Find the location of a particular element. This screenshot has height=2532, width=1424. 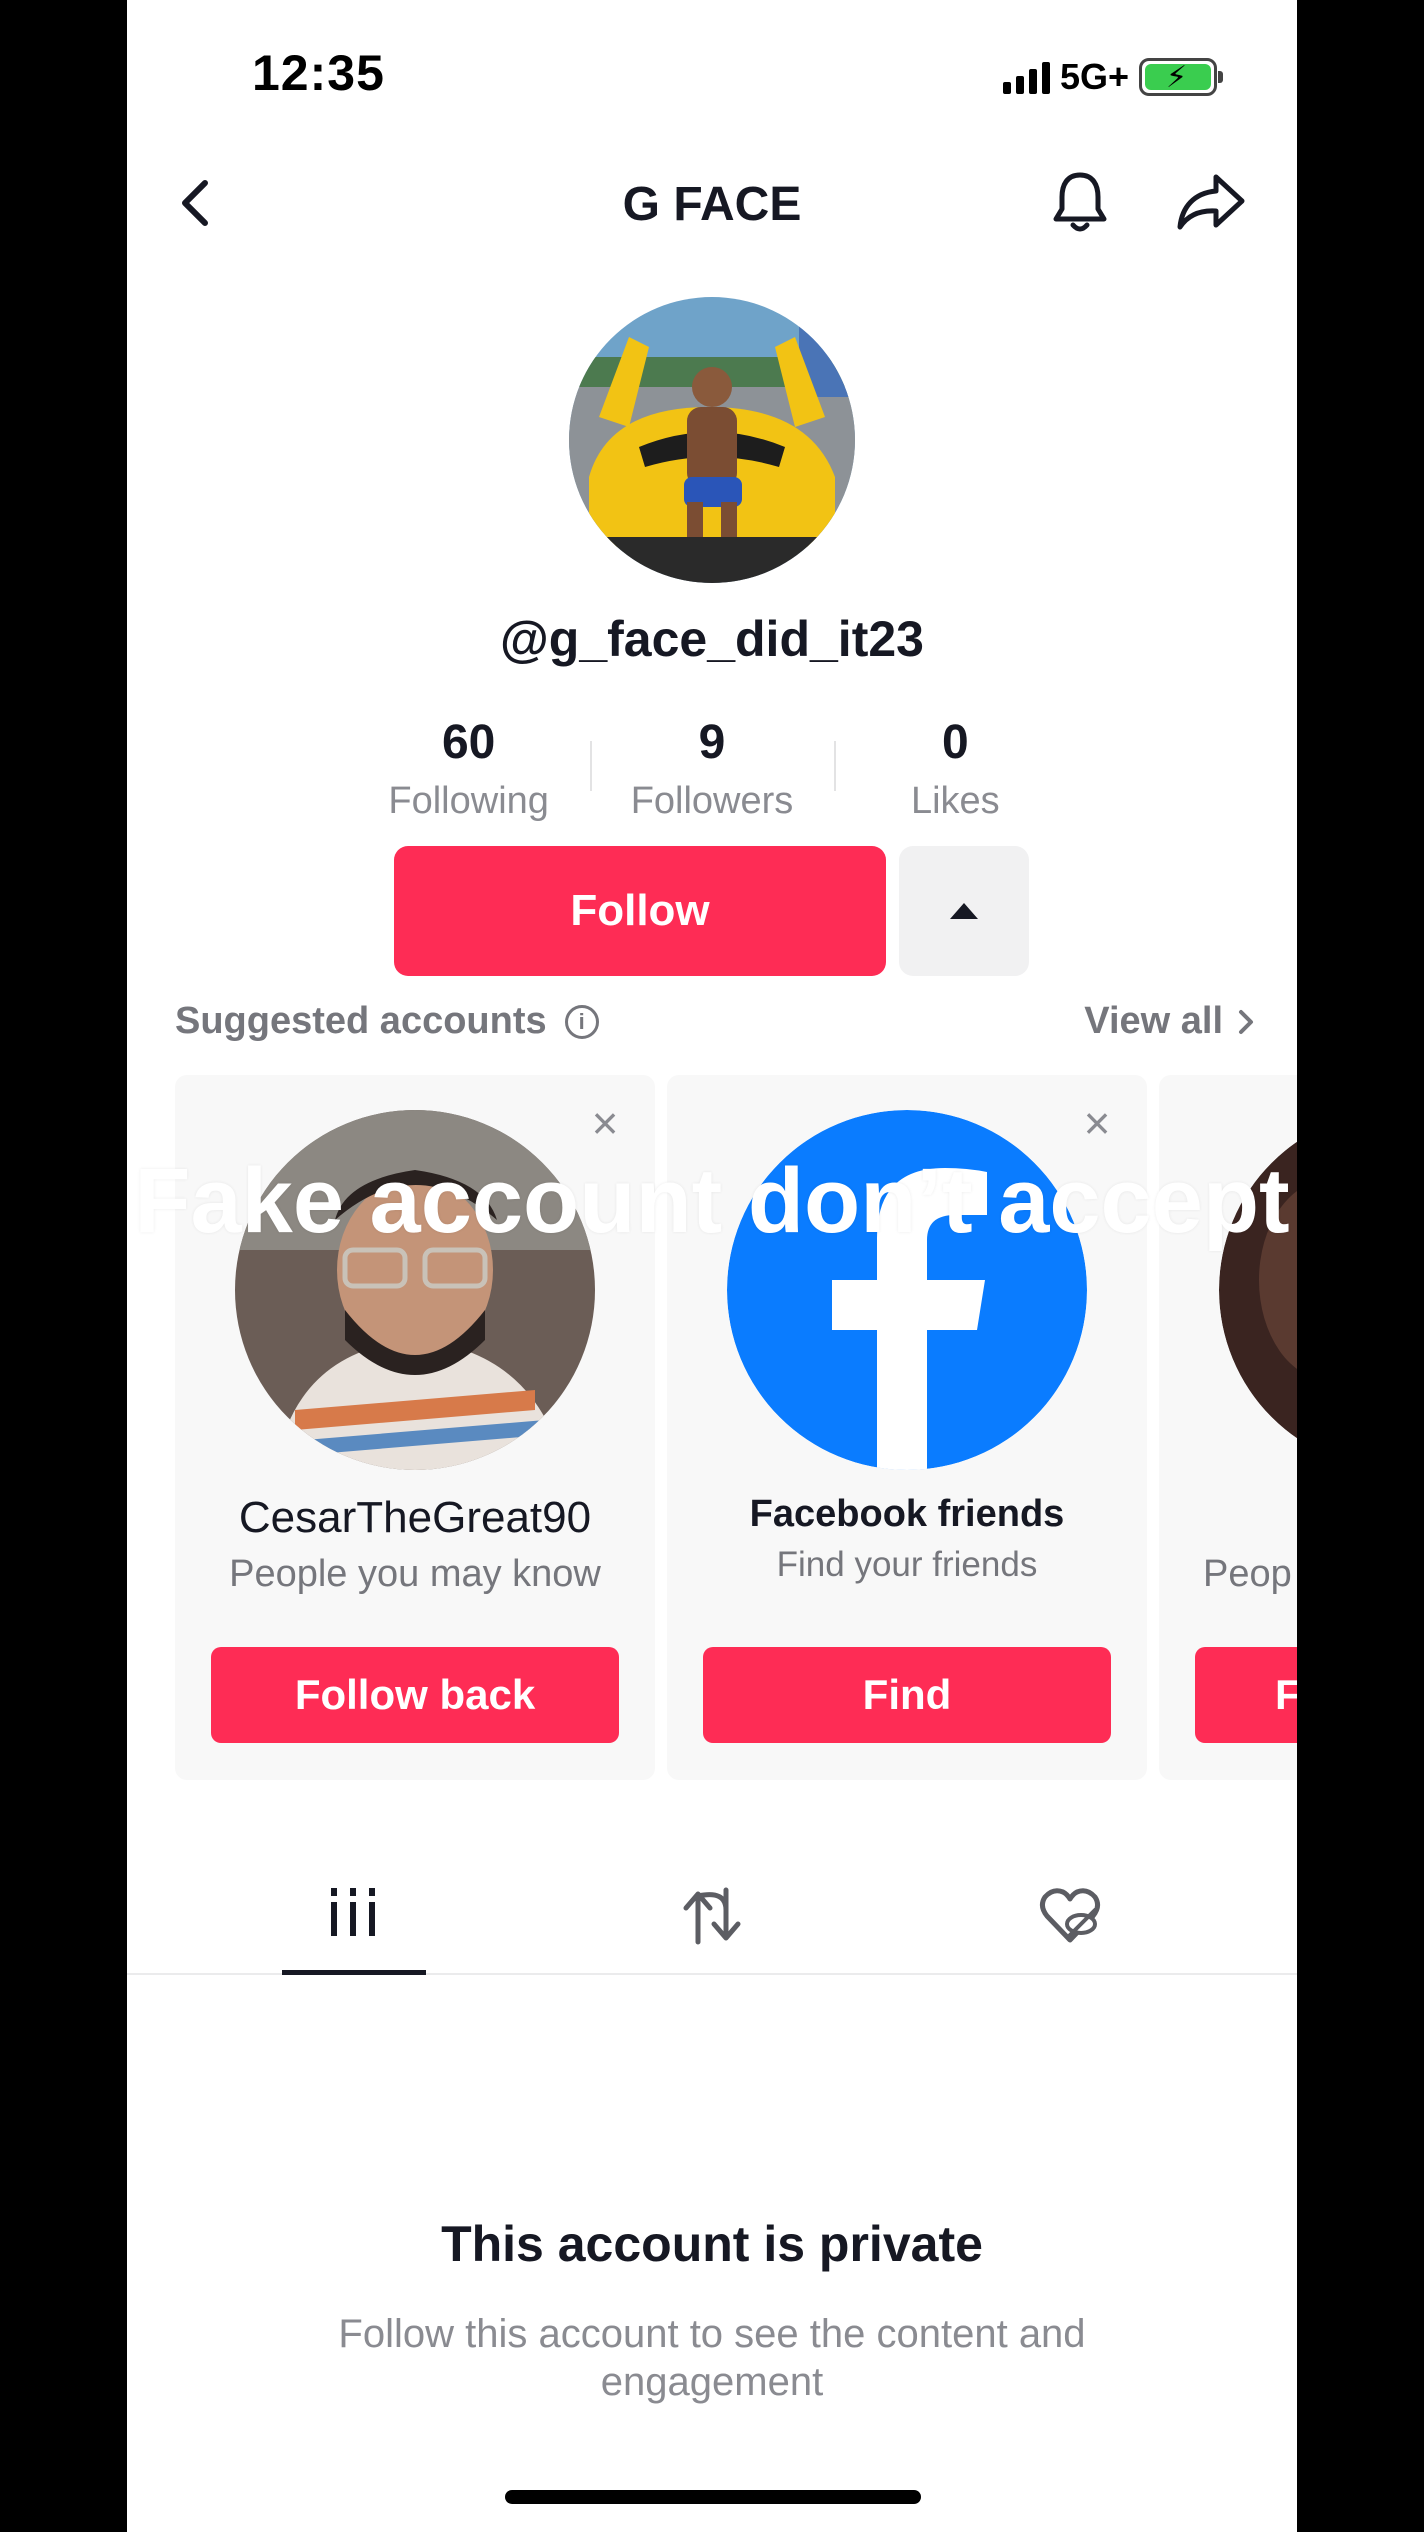

chevron-right-icon is located at coordinates (1246, 1021).